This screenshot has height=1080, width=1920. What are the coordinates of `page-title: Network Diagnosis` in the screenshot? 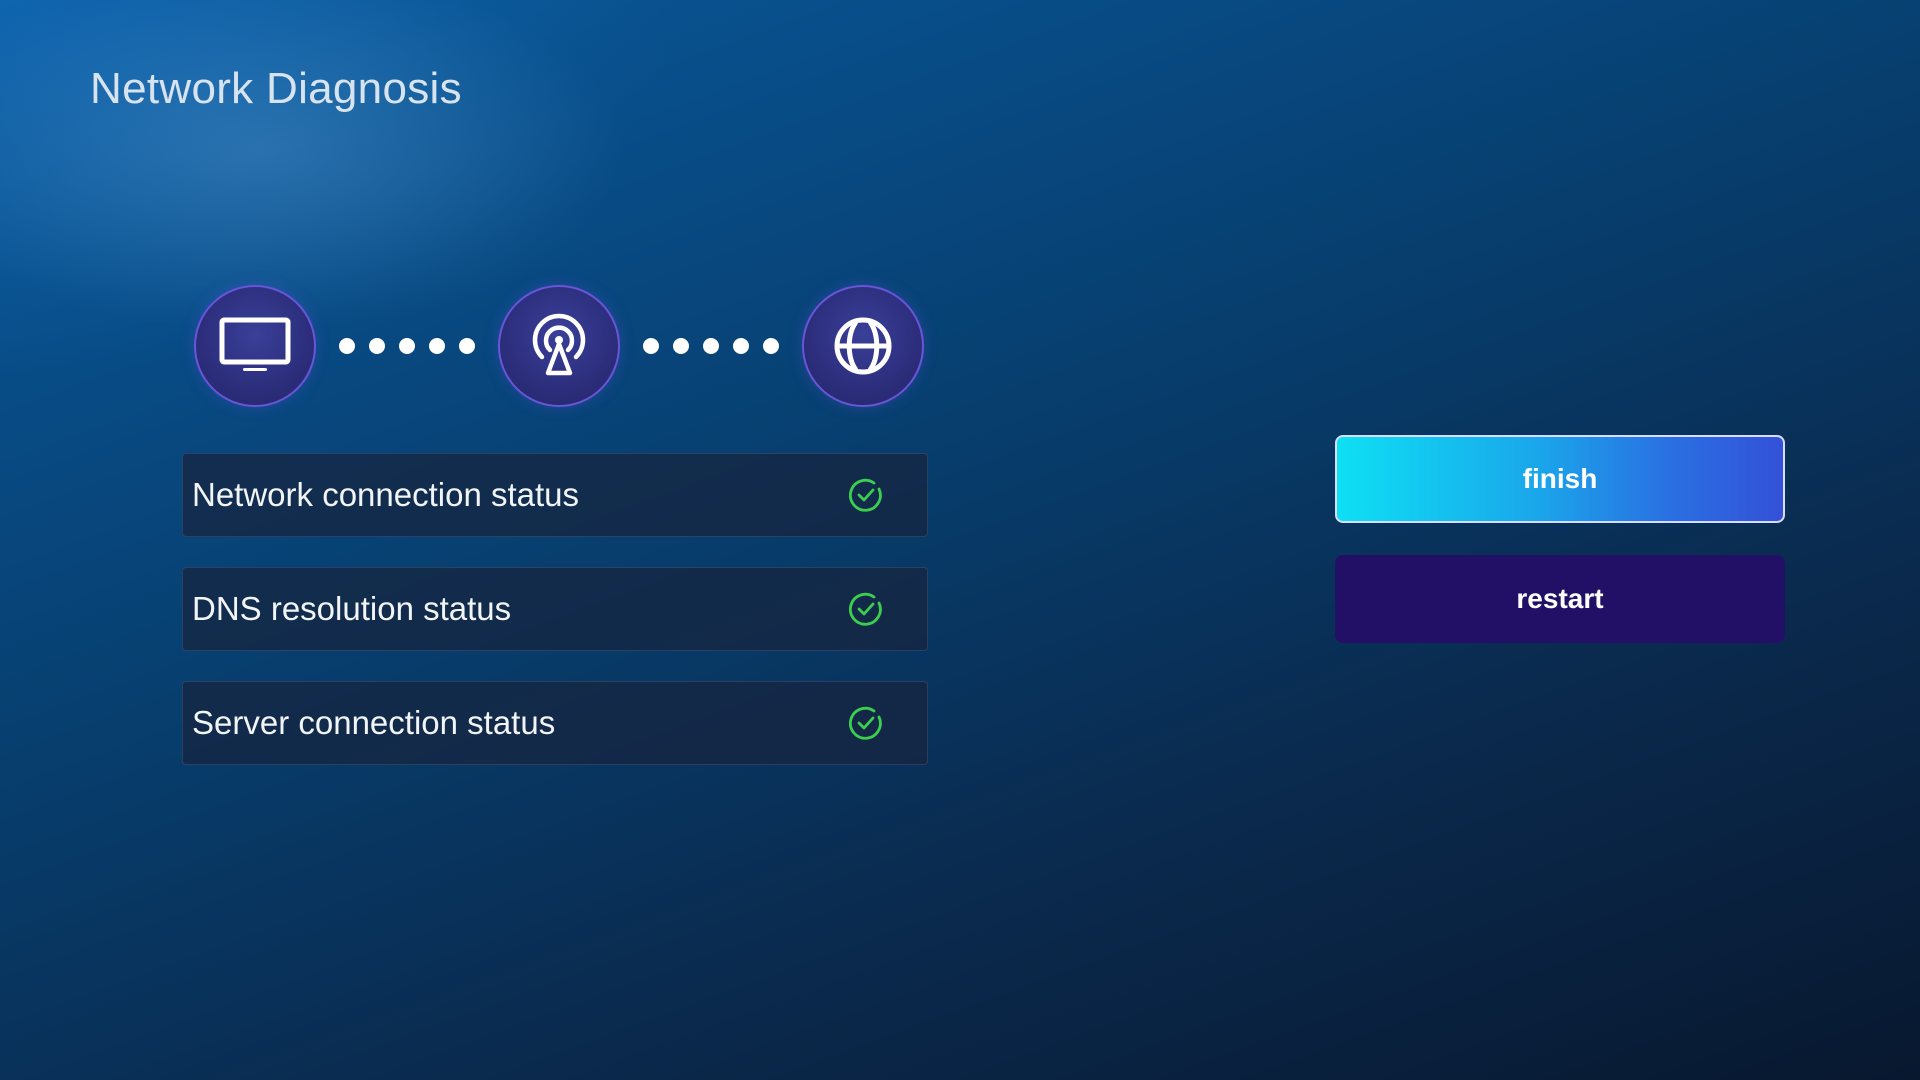 It's located at (276, 88).